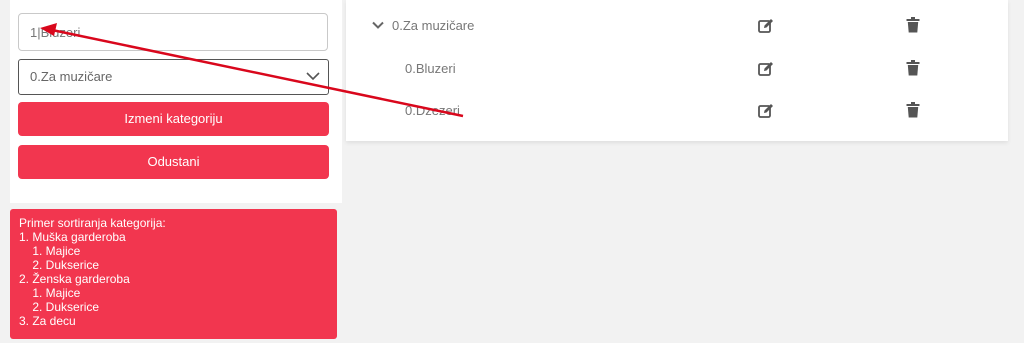 The height and width of the screenshot is (343, 1024). What do you see at coordinates (173, 32) in the screenshot?
I see `category-name-input` at bounding box center [173, 32].